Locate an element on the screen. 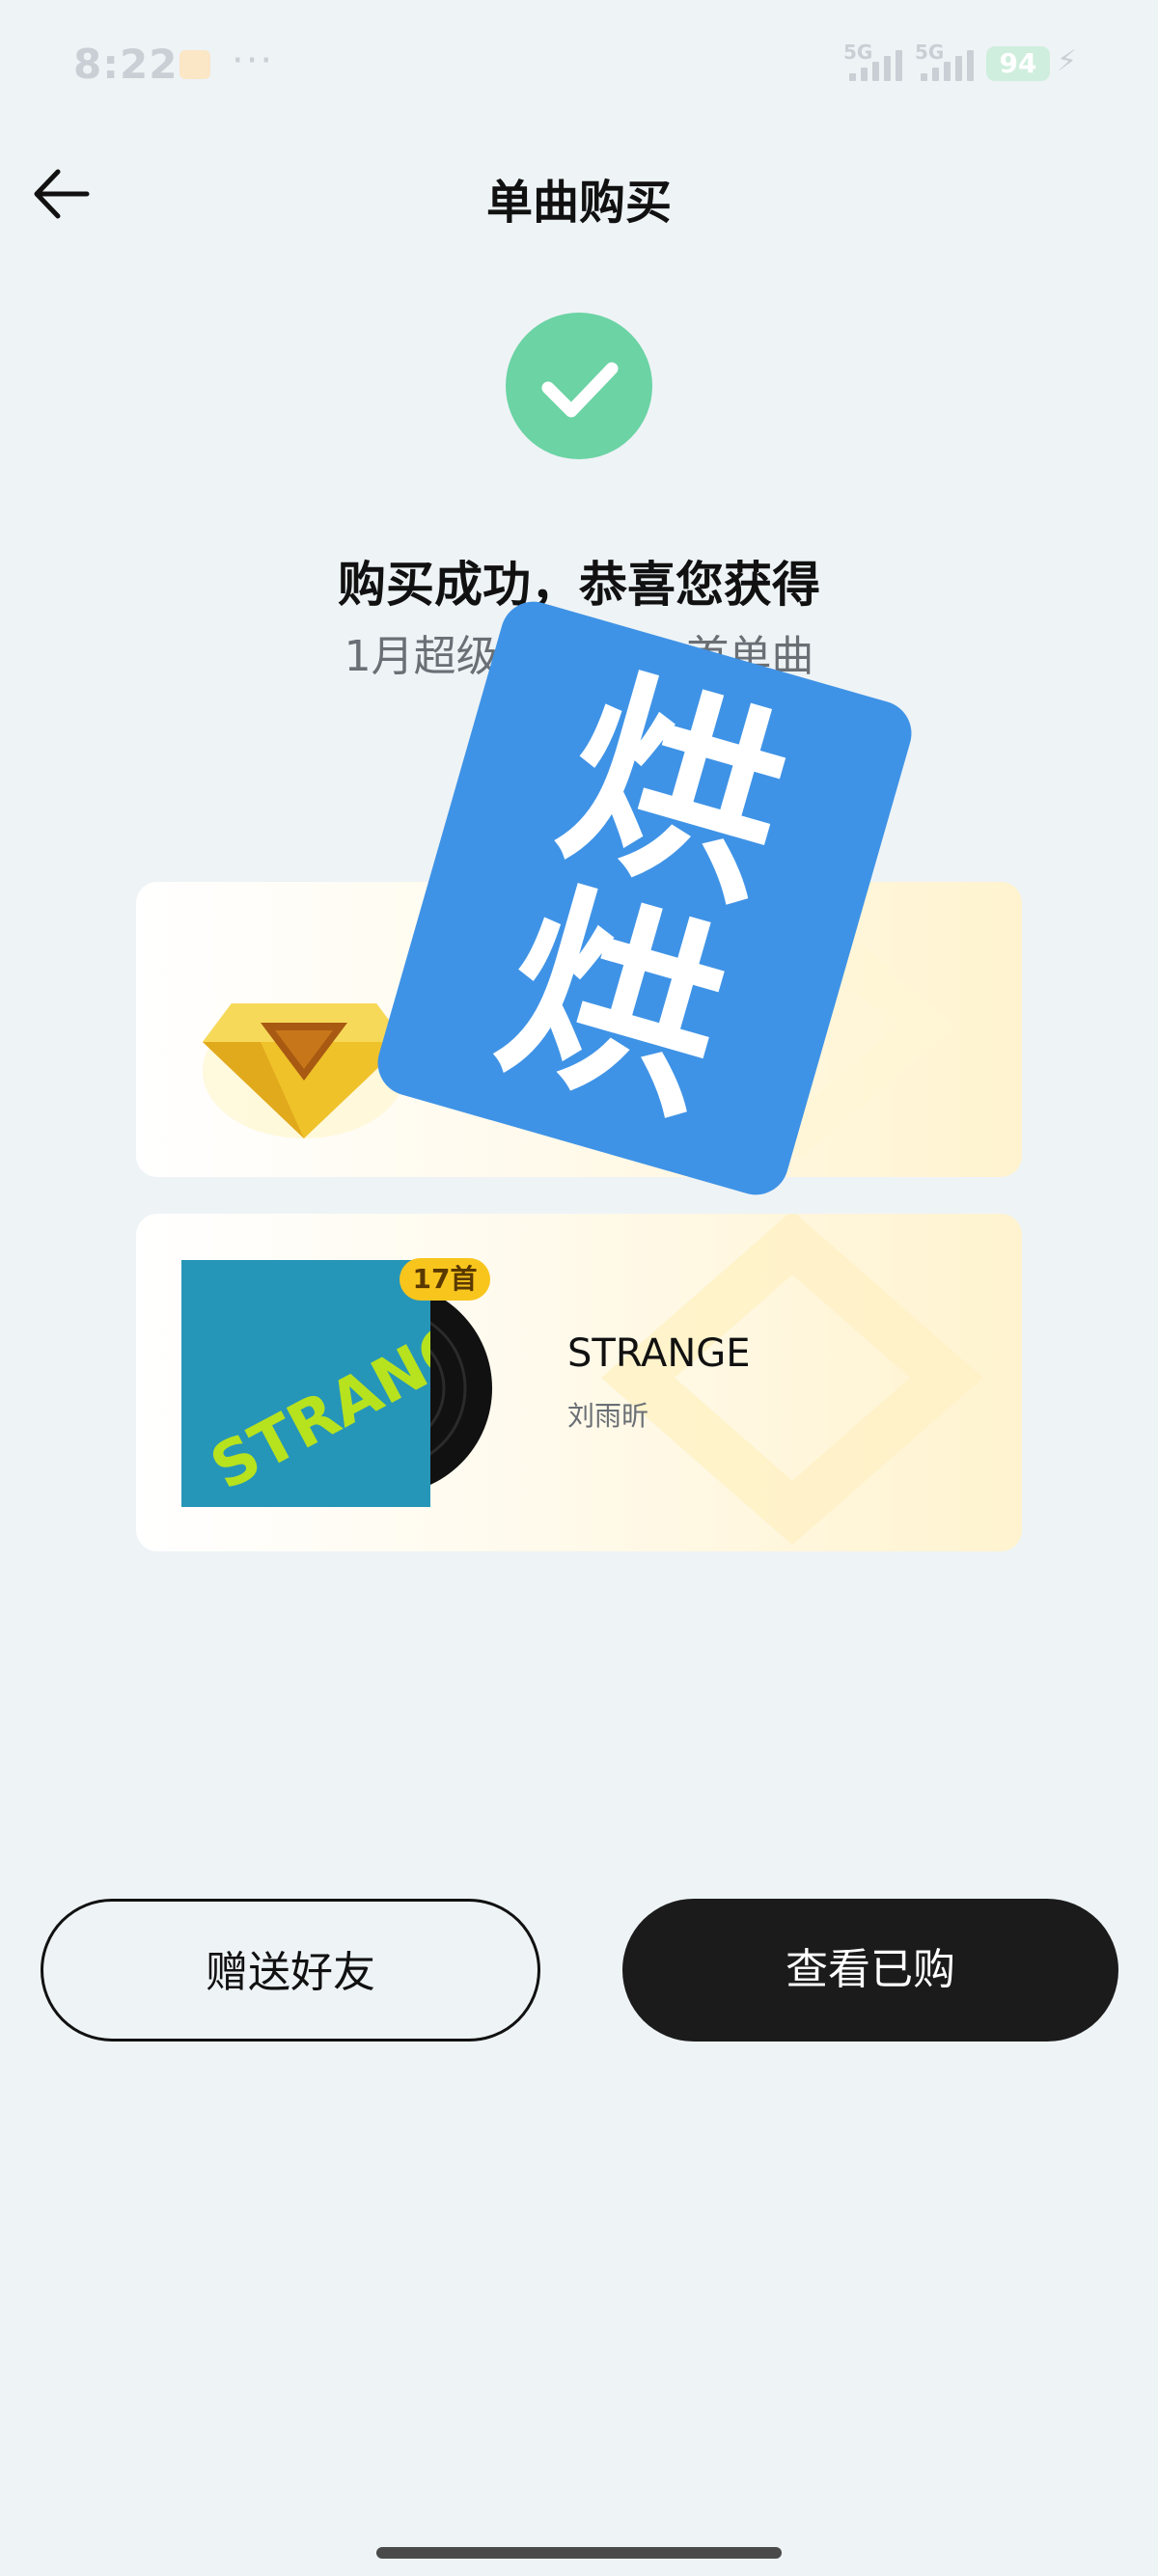 The width and height of the screenshot is (1158, 2576). bolt-icon: ⚡ is located at coordinates (1067, 61).